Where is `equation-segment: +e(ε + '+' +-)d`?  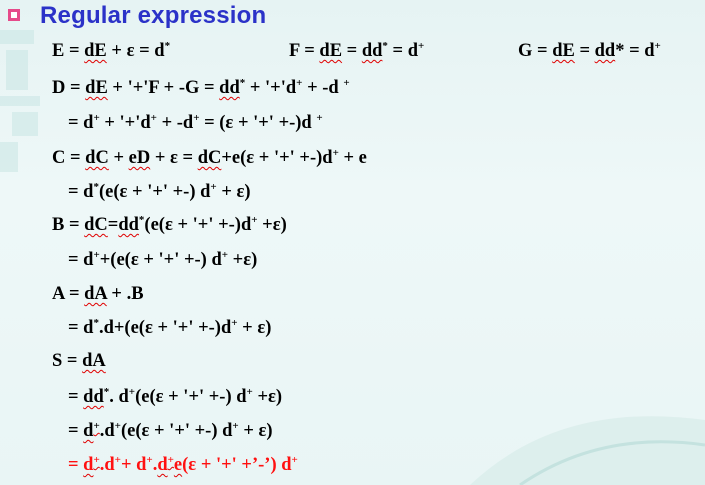 equation-segment: +e(ε + '+' +-)d is located at coordinates (277, 158).